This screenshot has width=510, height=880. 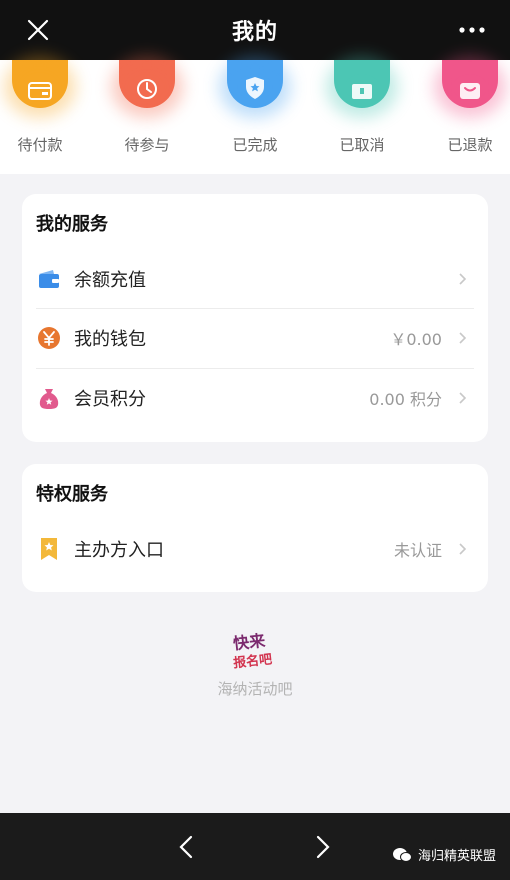 I want to click on chevron-left-icon, so click(x=186, y=847).